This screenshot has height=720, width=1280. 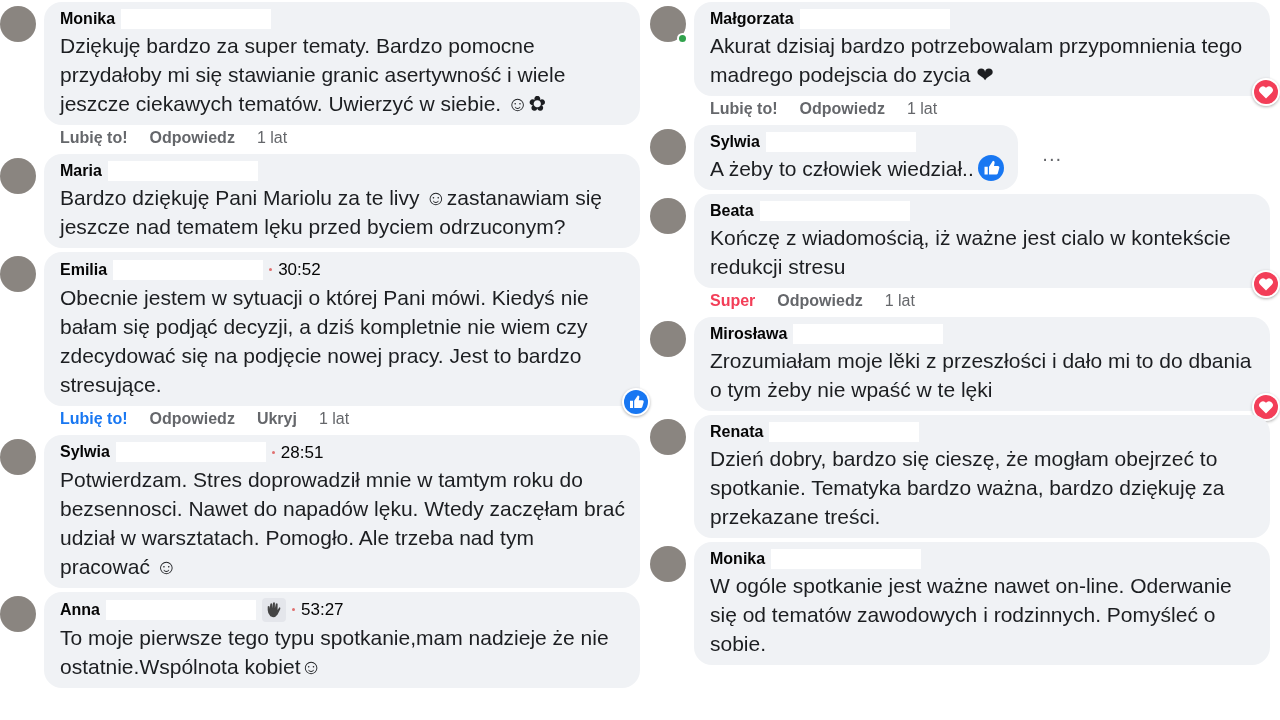 I want to click on author-name: Beata, so click(x=732, y=211).